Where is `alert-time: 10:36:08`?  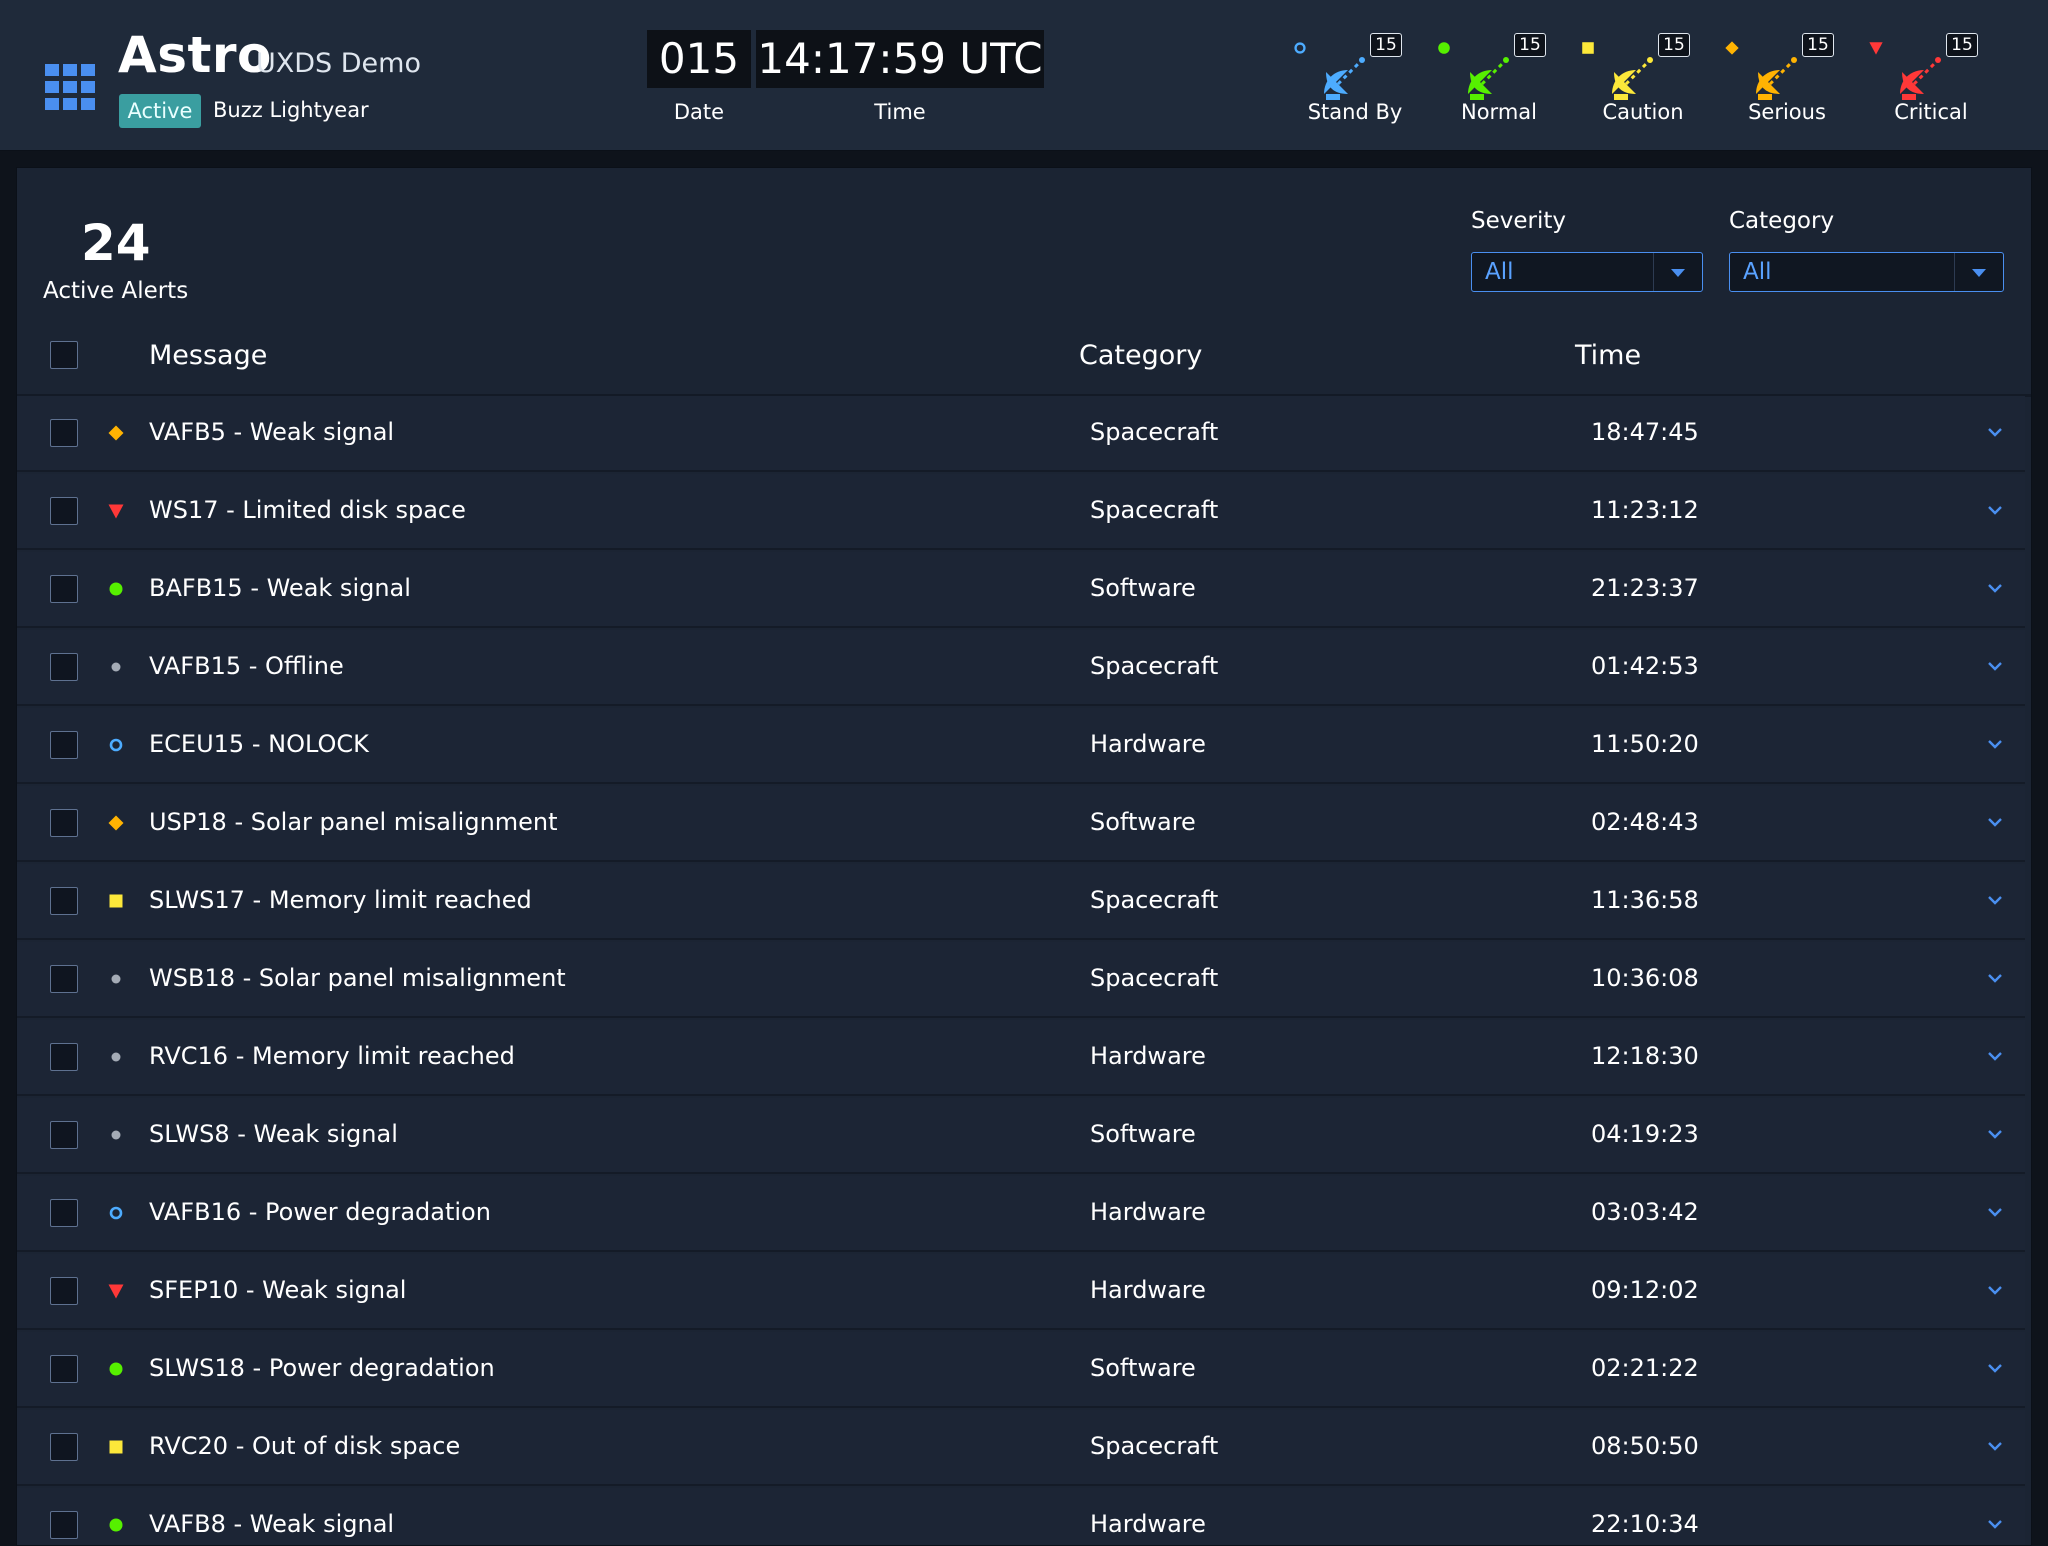
alert-time: 10:36:08 is located at coordinates (1645, 978).